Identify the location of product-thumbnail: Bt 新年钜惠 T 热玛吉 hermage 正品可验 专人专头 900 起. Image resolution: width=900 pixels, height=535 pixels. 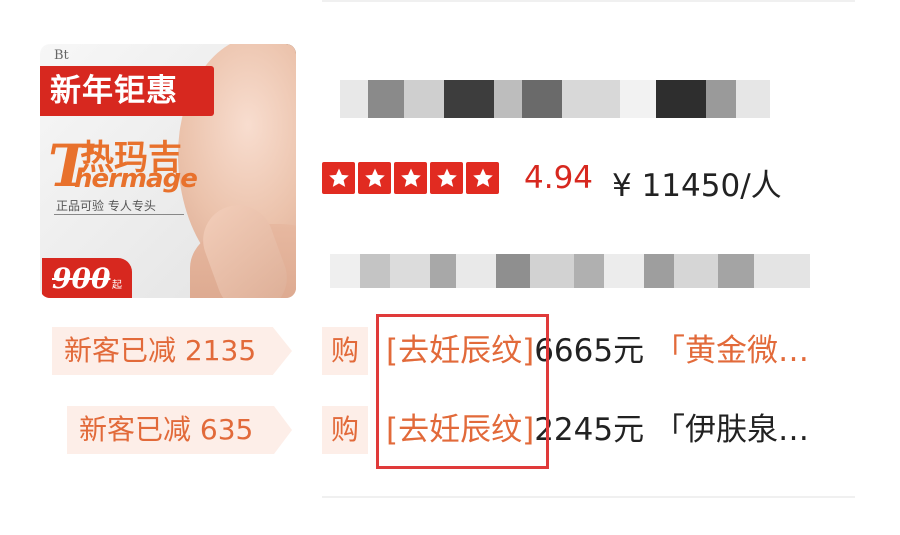
(168, 171).